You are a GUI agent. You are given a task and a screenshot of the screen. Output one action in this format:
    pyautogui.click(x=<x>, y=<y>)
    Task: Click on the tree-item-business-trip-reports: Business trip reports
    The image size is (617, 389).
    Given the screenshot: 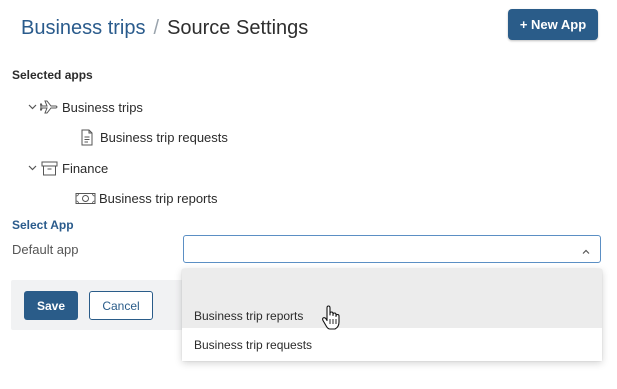 What is the action you would take?
    pyautogui.click(x=146, y=198)
    